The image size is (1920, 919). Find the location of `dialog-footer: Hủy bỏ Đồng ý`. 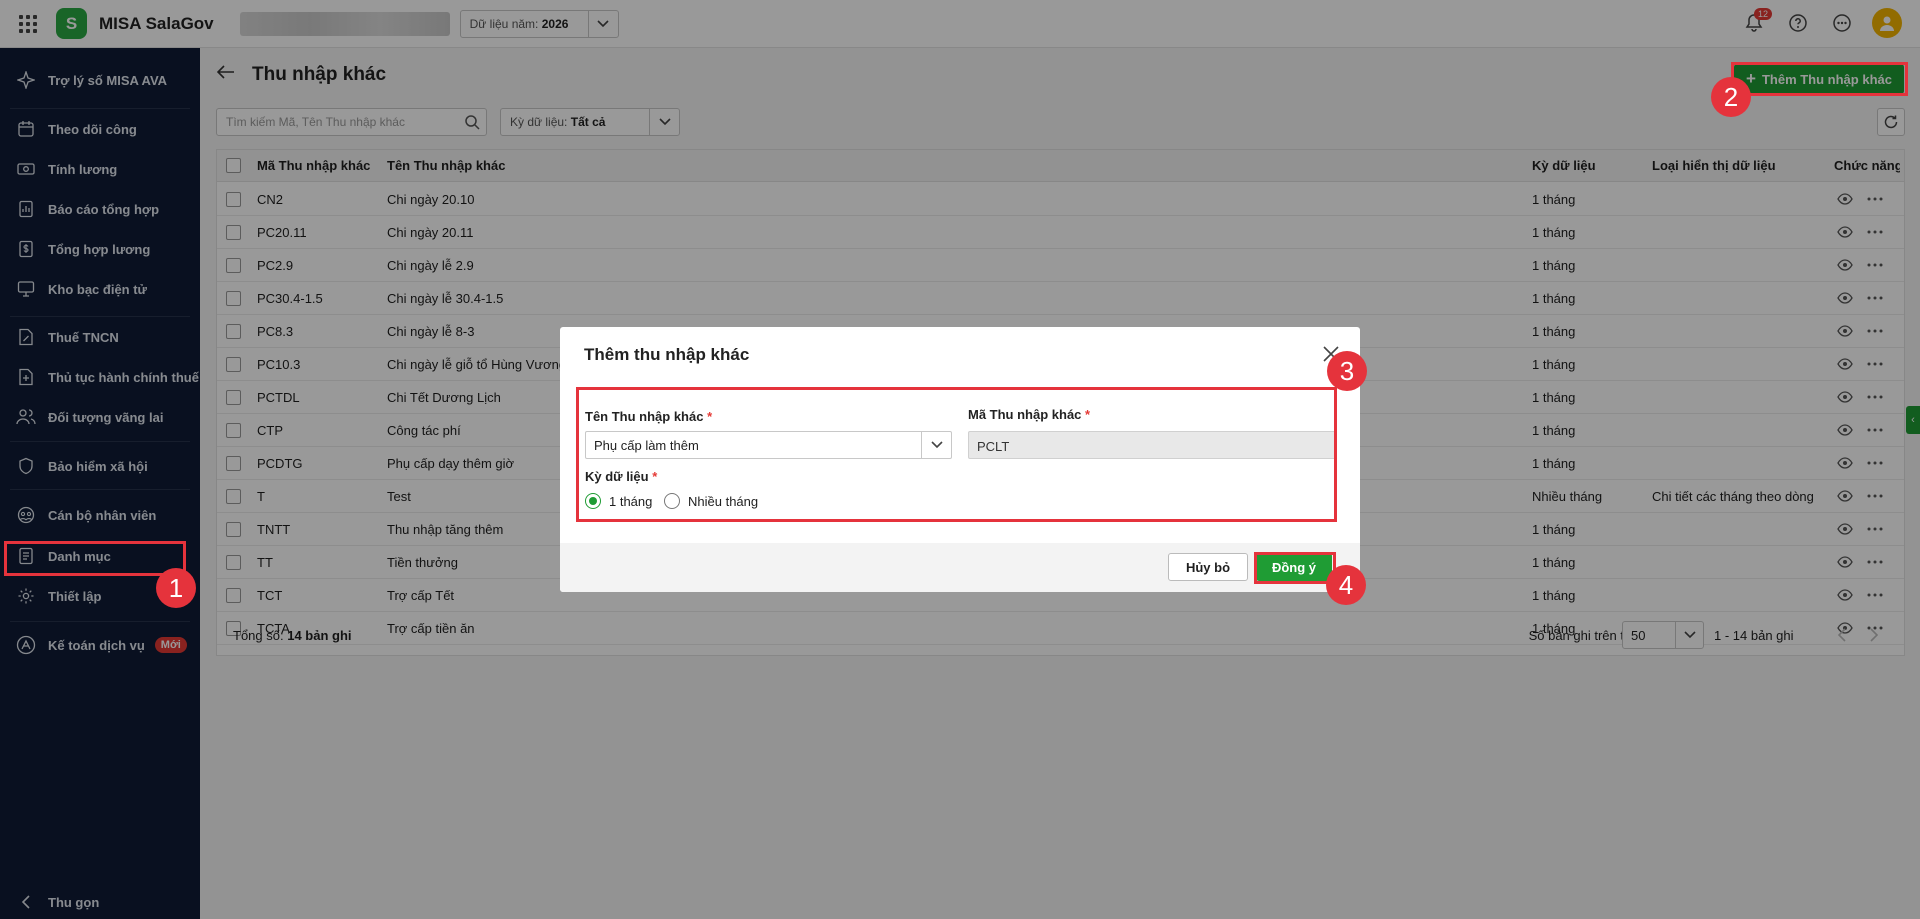

dialog-footer: Hủy bỏ Đồng ý is located at coordinates (960, 567).